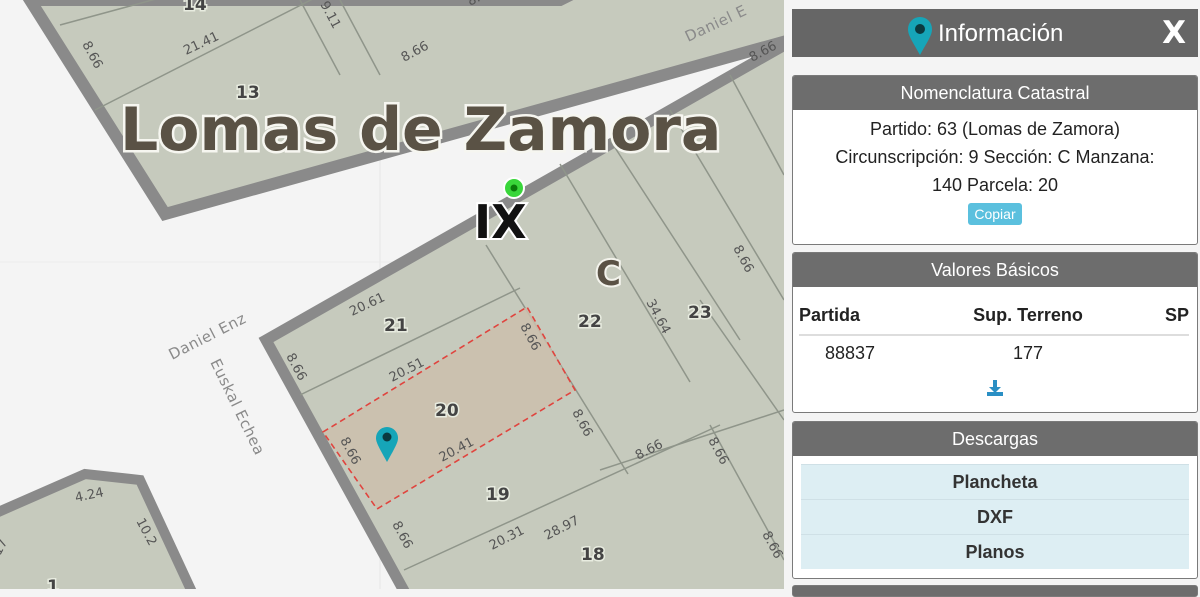  I want to click on info-header: Información X, so click(995, 33).